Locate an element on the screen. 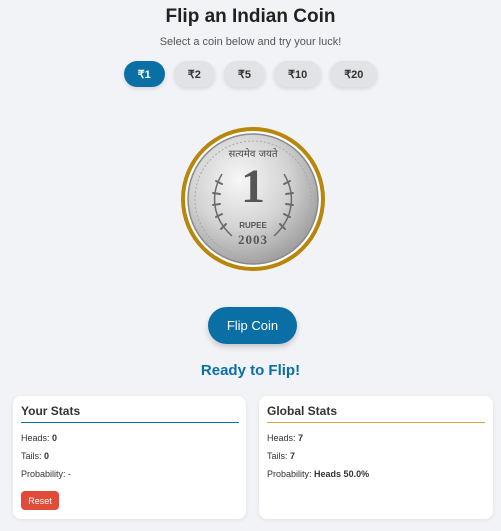 The image size is (501, 531). coin-button-20: ₹20 is located at coordinates (354, 74).